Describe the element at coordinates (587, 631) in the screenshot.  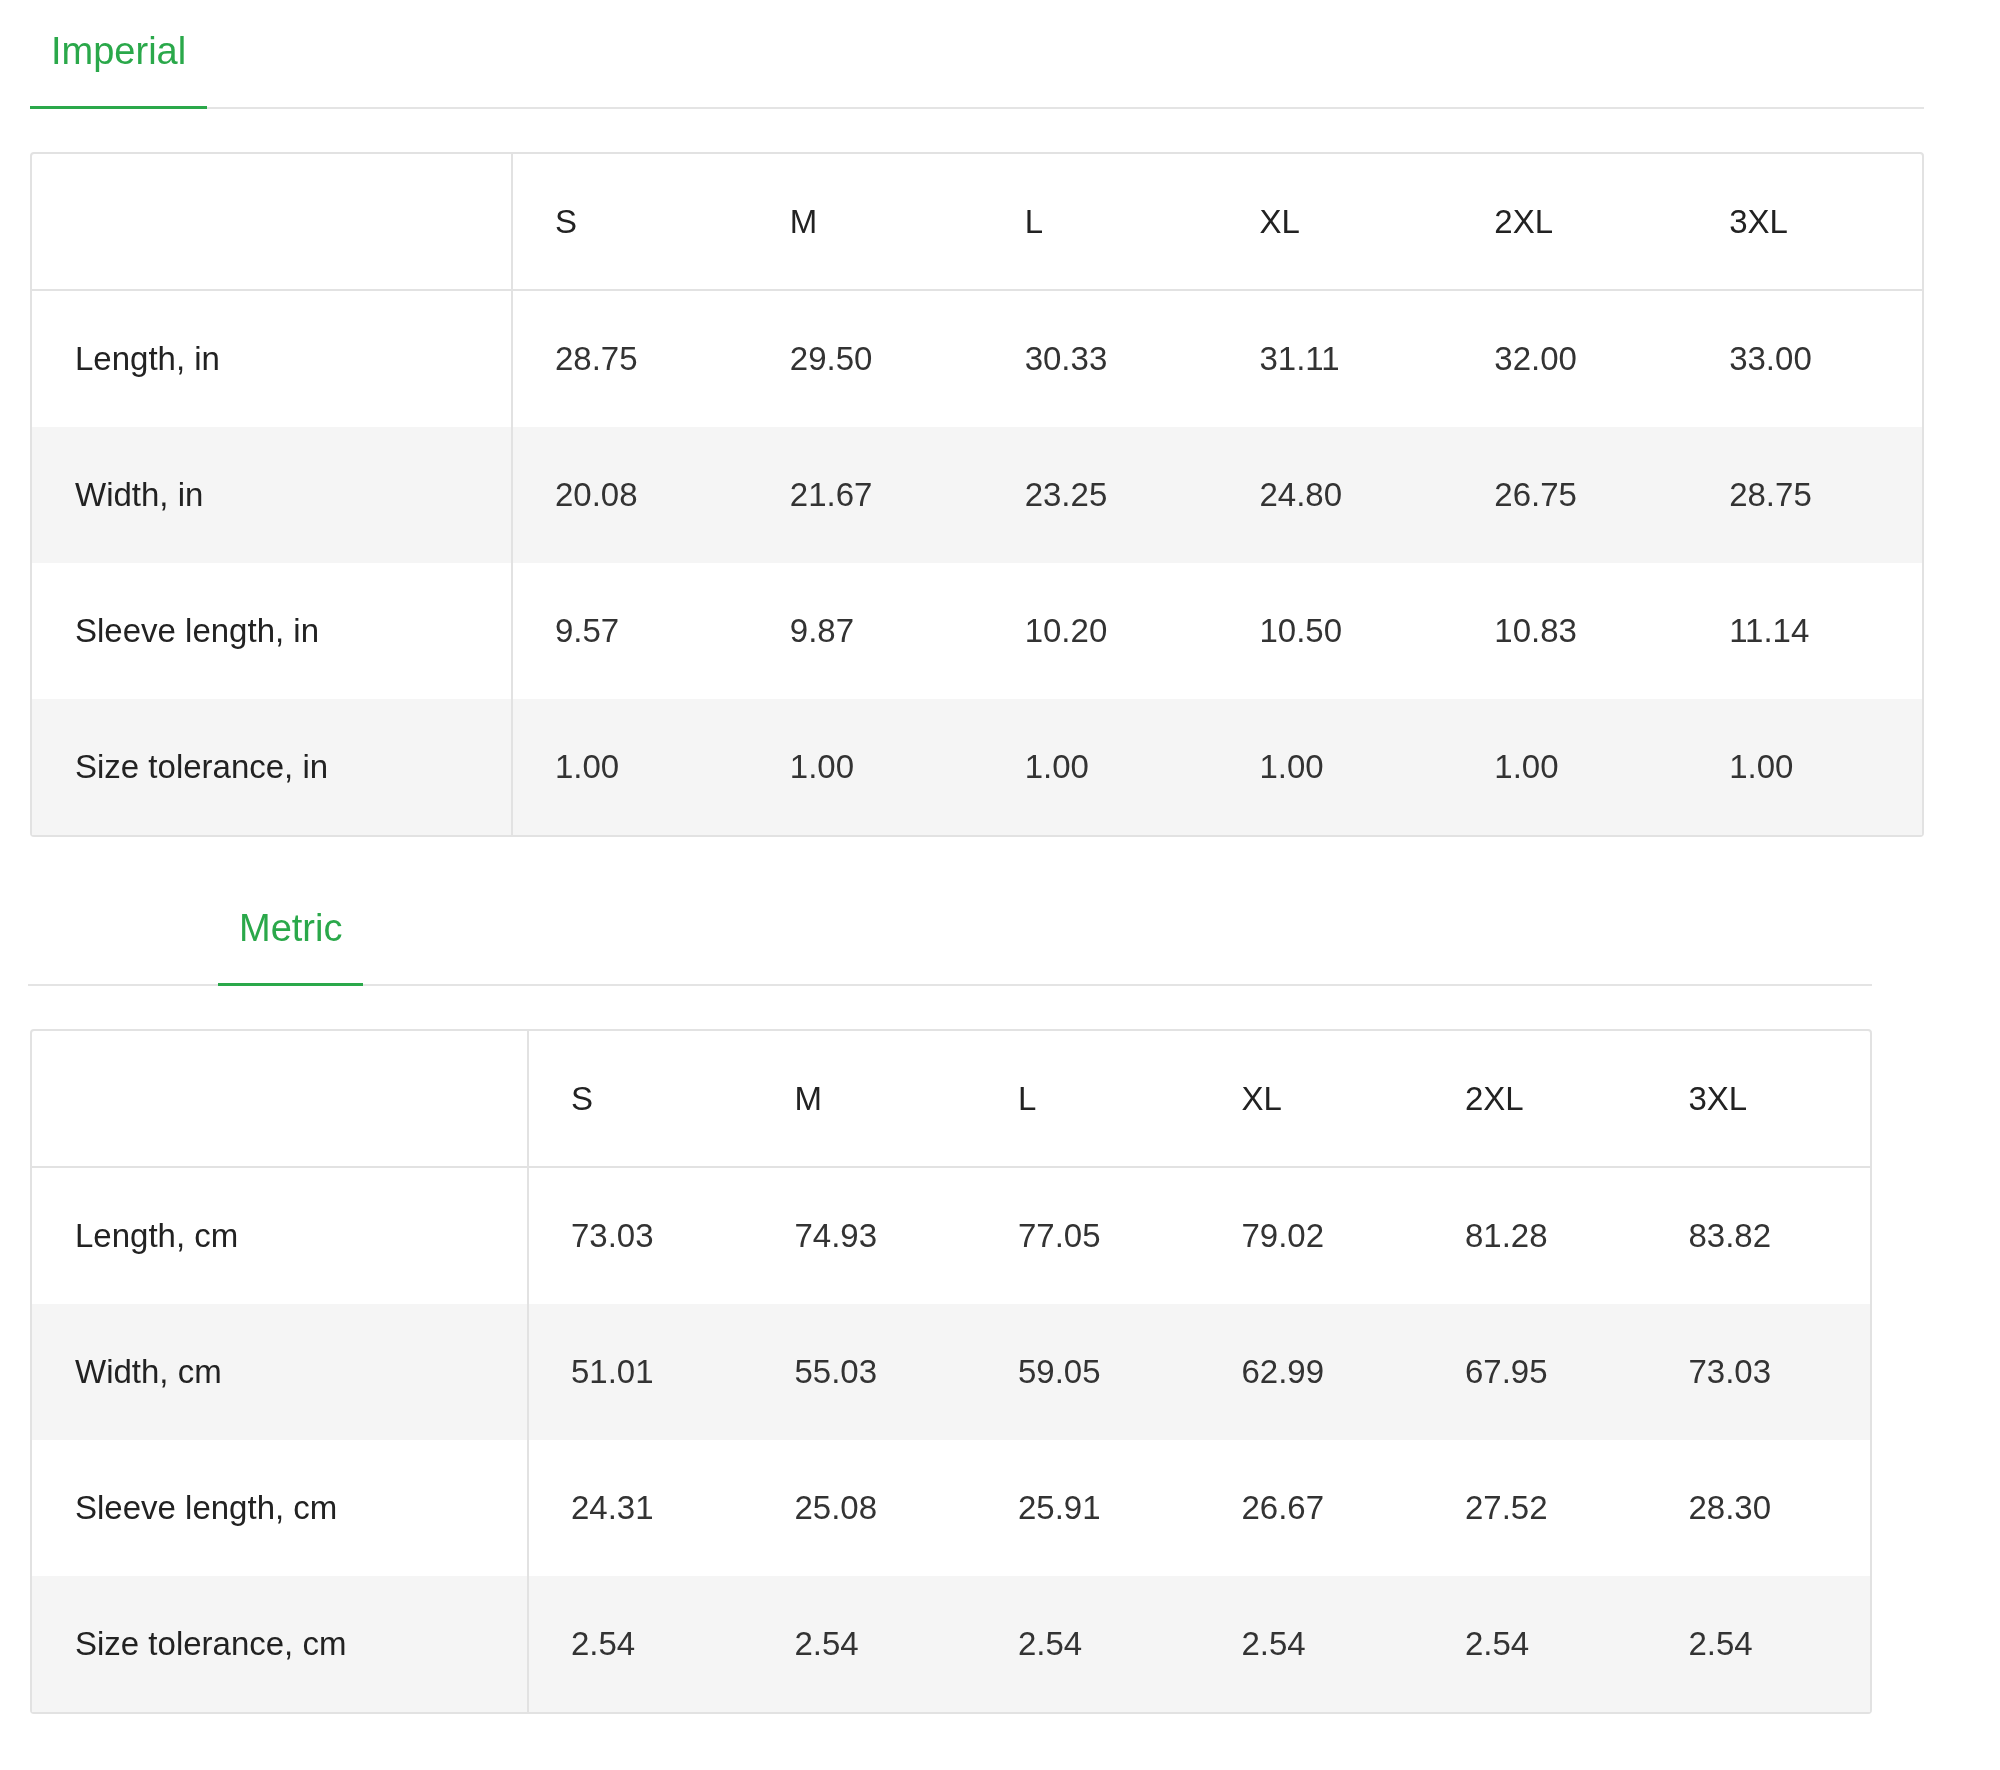
I see `table-cell-text: 9.57` at that location.